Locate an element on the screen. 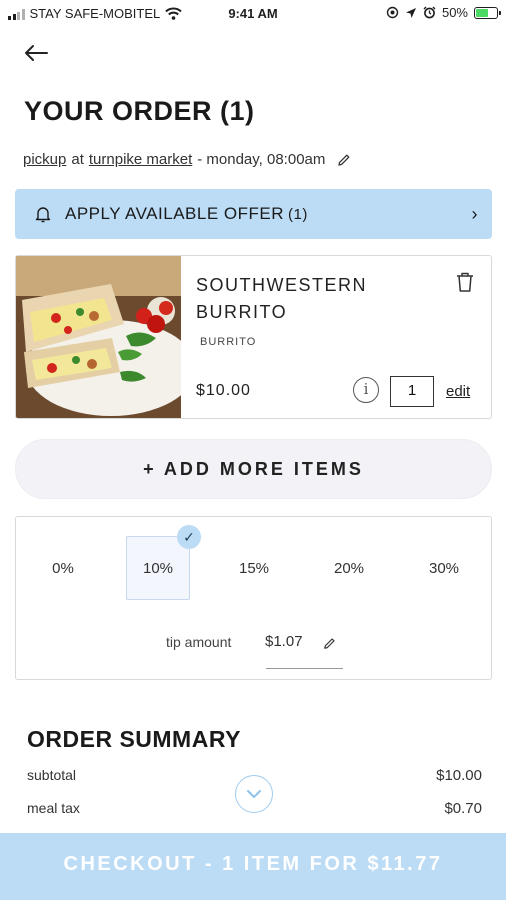 This screenshot has height=900, width=506. orientation-lock-icon is located at coordinates (392, 12).